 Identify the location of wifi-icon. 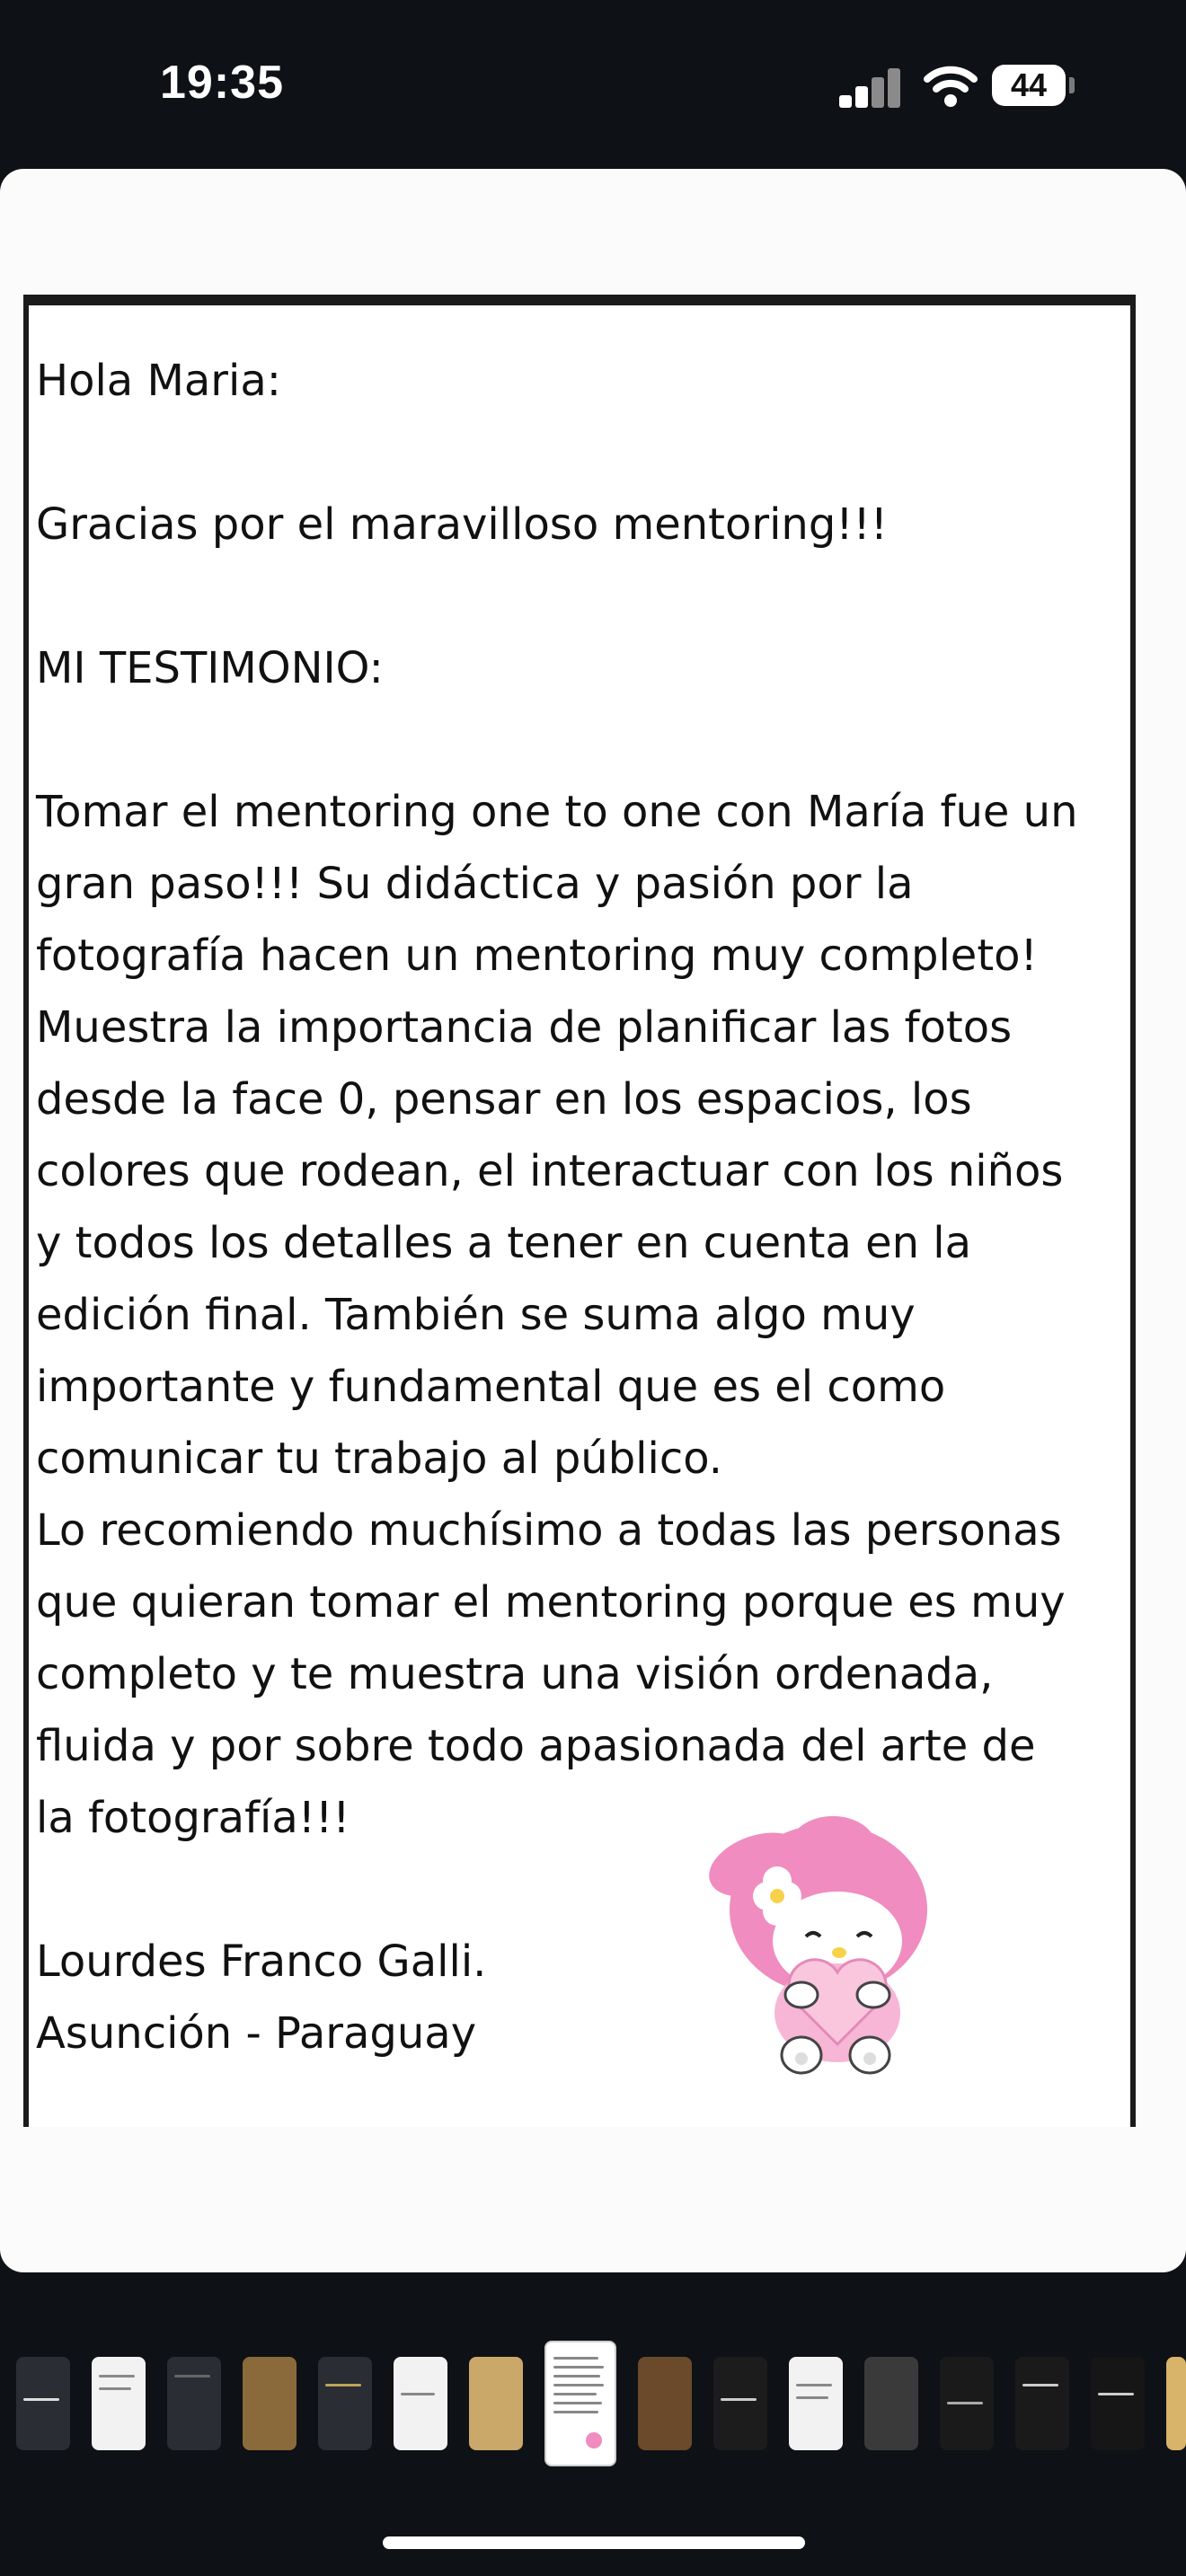
(951, 86).